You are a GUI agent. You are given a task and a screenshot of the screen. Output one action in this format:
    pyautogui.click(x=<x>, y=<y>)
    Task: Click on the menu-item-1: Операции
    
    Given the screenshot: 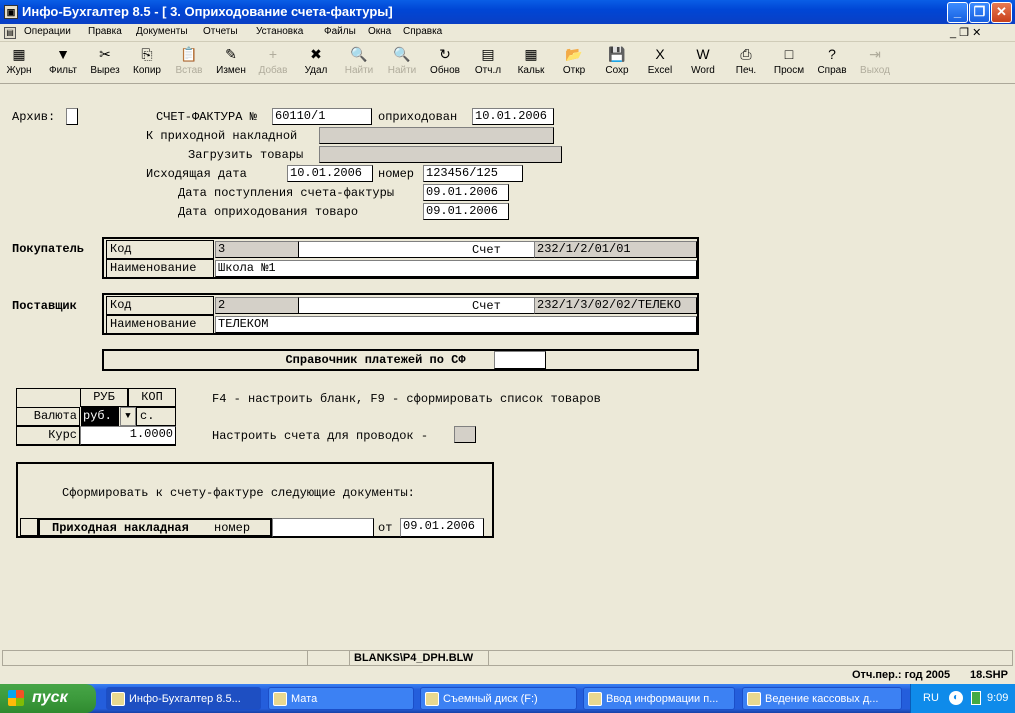 What is the action you would take?
    pyautogui.click(x=47, y=31)
    